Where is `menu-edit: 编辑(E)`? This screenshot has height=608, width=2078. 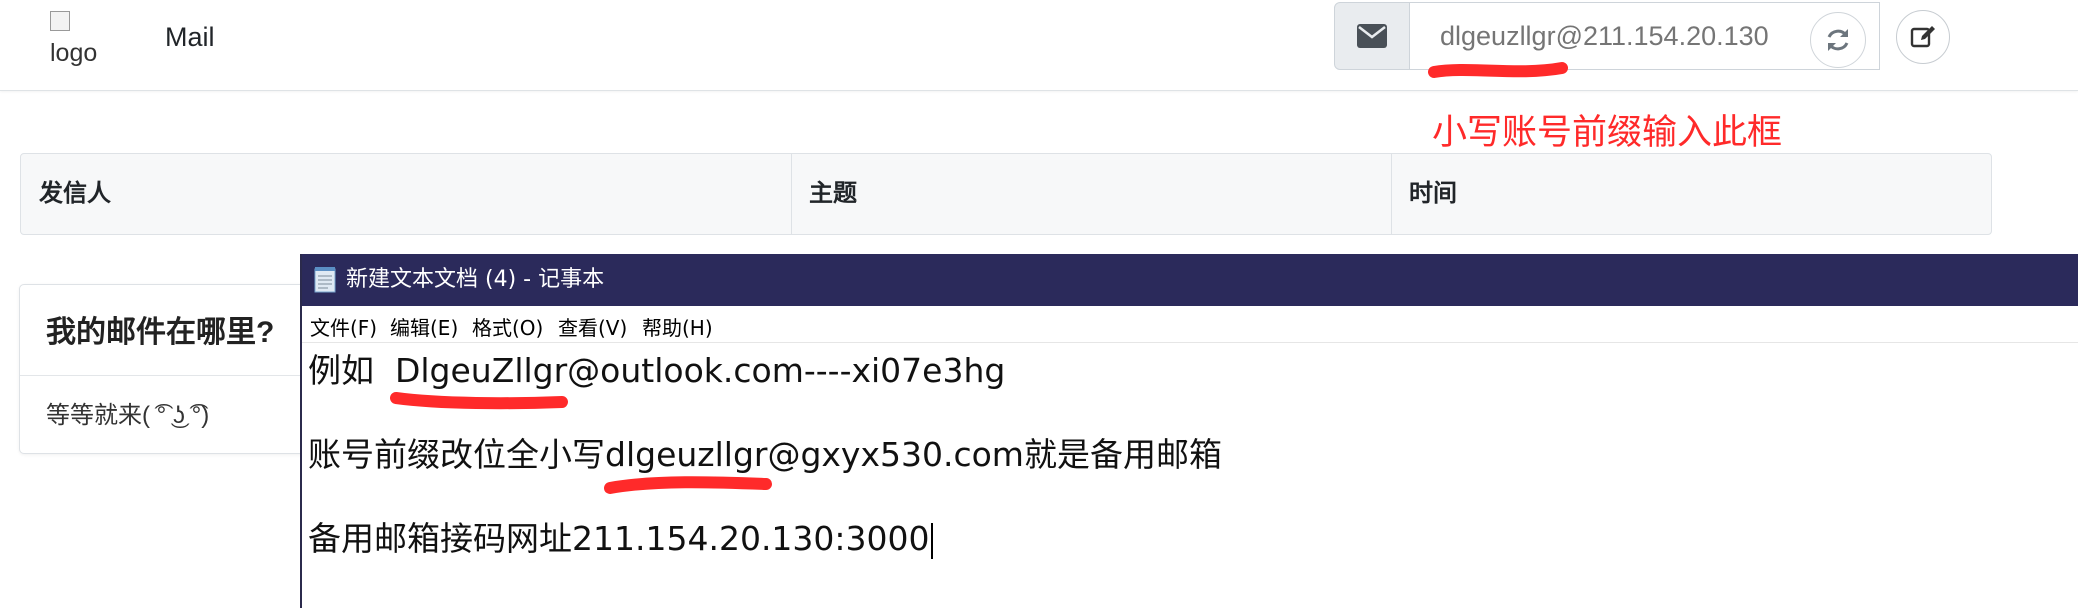
menu-edit: 编辑(E) is located at coordinates (424, 326).